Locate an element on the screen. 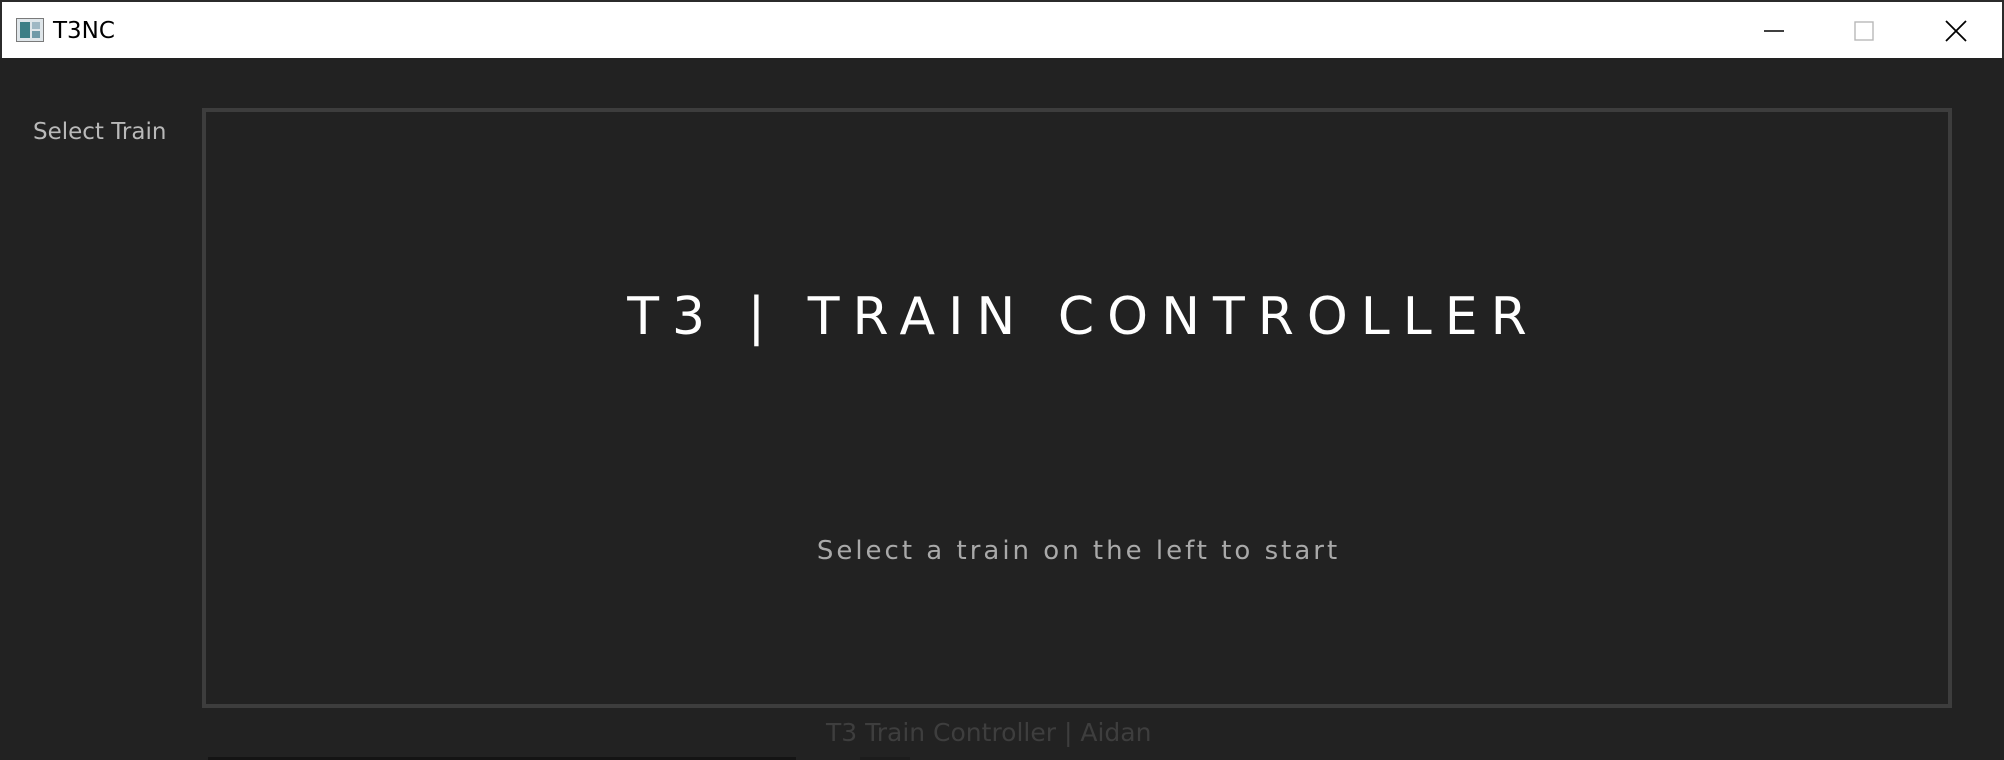 This screenshot has width=2004, height=760. maximize-icon is located at coordinates (1864, 31).